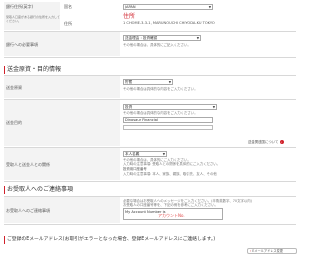  I want to click on goods-link-label: 送金関連国について, so click(263, 142).